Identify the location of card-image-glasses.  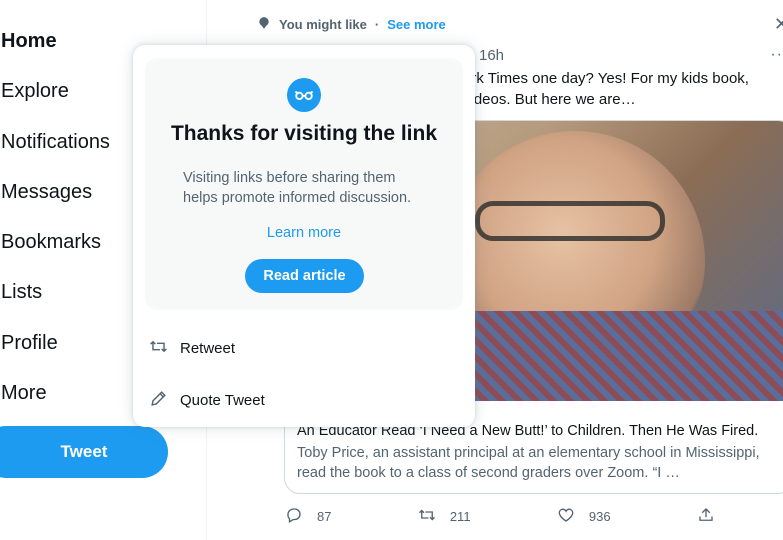
(570, 221).